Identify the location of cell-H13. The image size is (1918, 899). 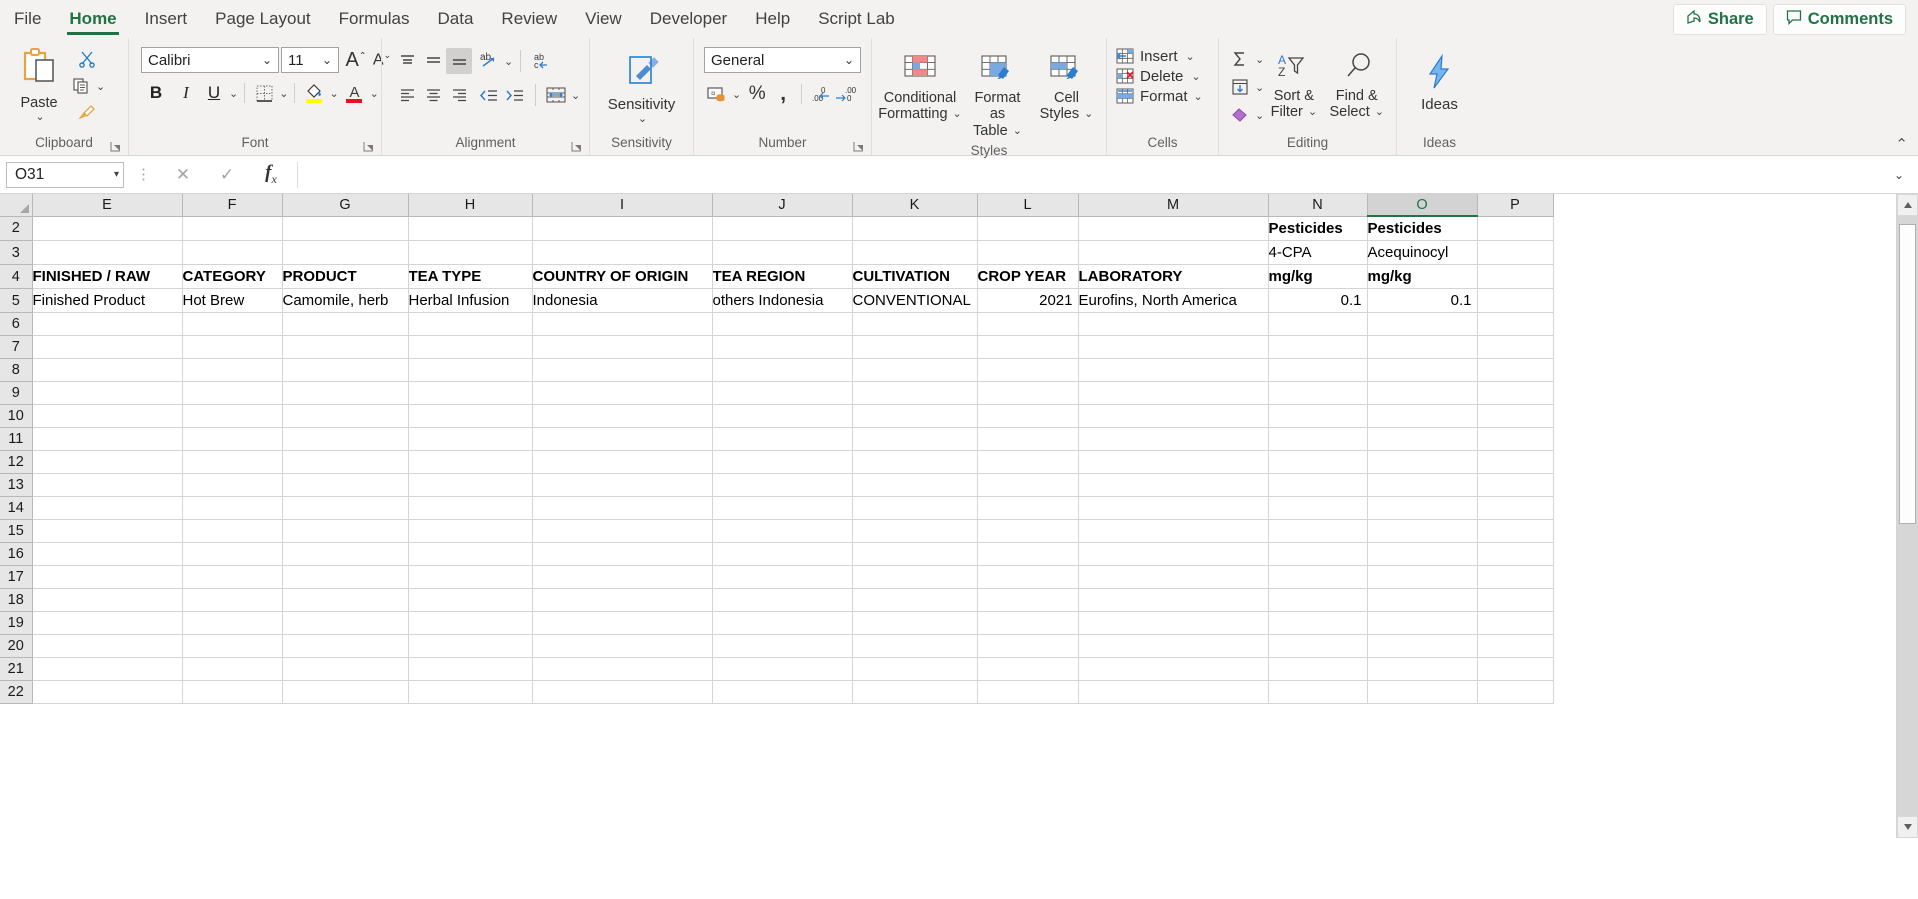
(470, 485).